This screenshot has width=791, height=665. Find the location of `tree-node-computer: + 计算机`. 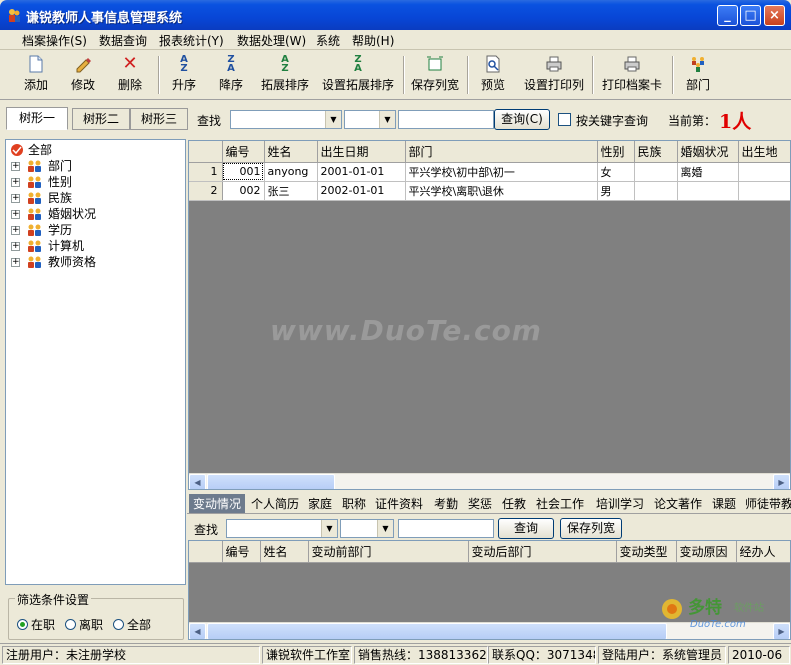

tree-node-computer: + 计算机 is located at coordinates (91, 246).